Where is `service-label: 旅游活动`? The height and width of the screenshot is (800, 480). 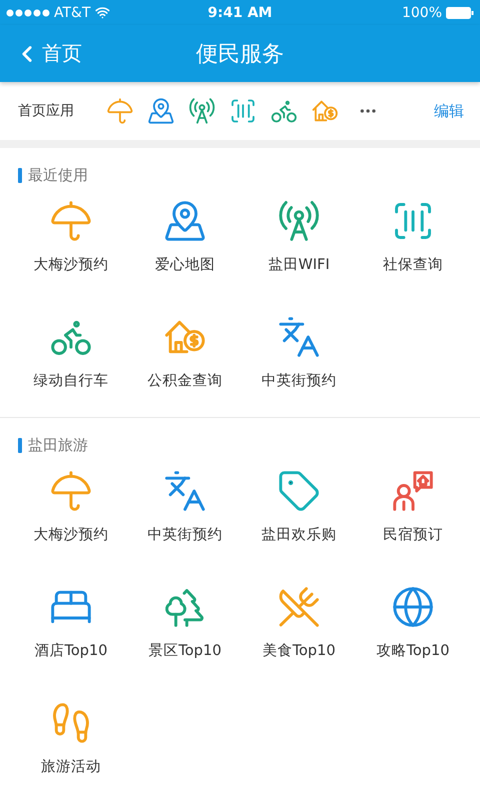 service-label: 旅游活动 is located at coordinates (71, 766).